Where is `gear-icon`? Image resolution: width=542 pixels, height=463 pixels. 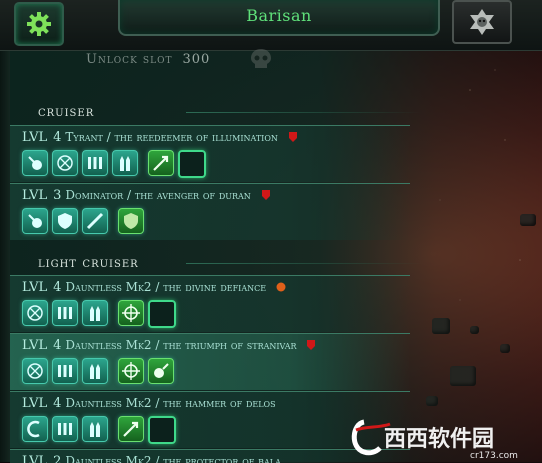
gear-icon is located at coordinates (39, 24).